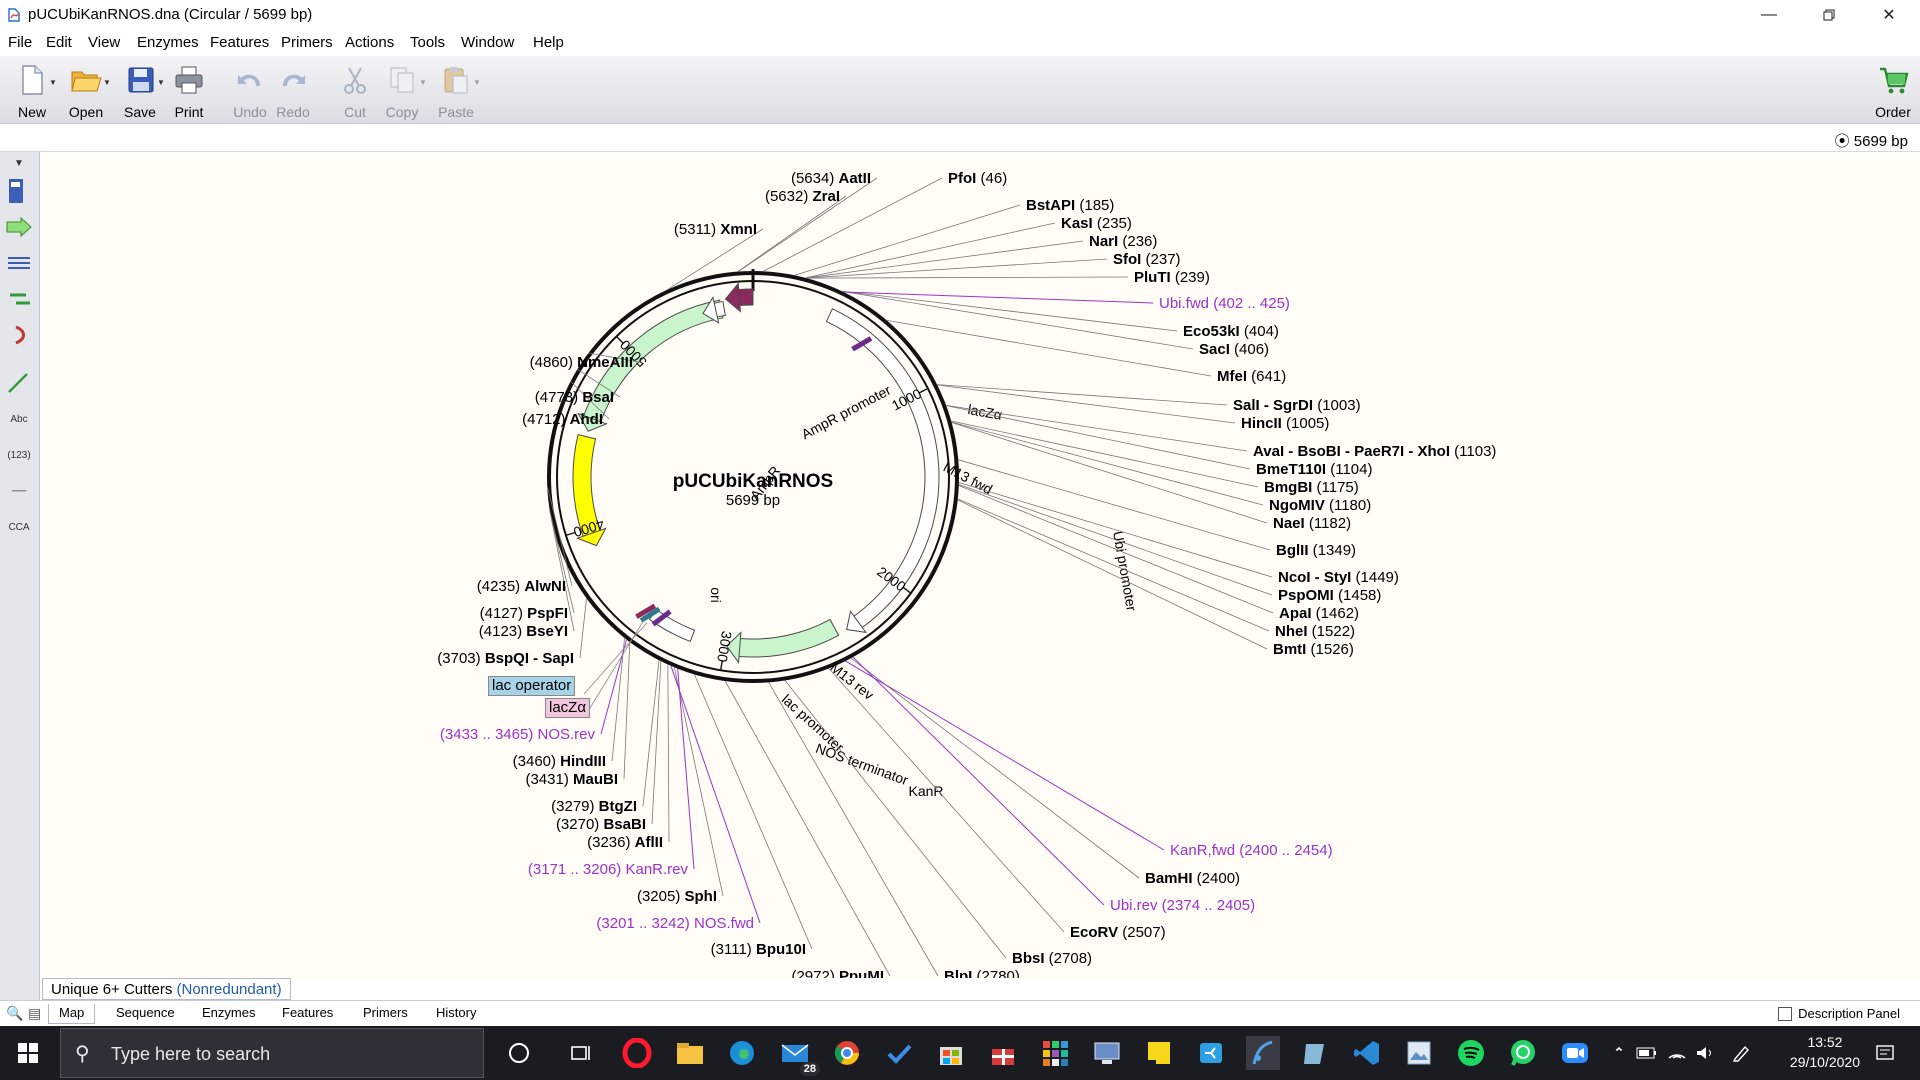  I want to click on enzyme-site-bbsi: BbsI (2708), so click(1052, 958).